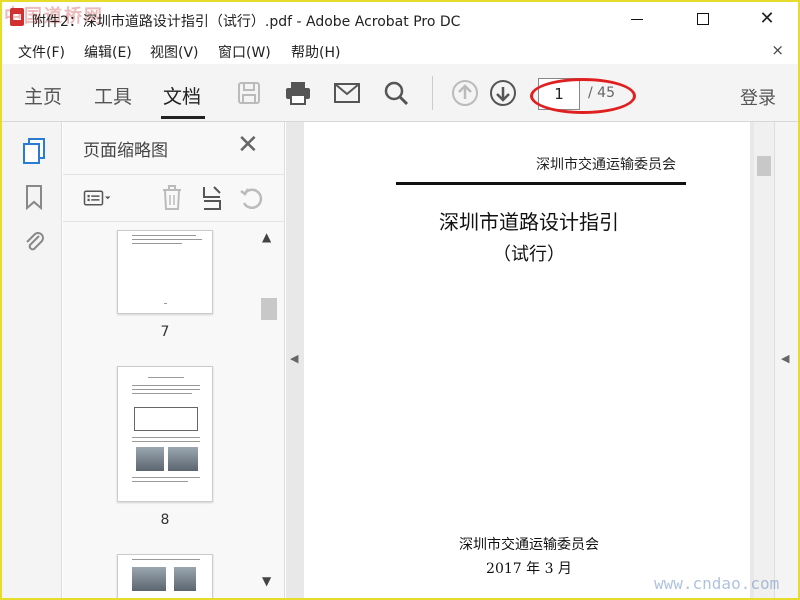  What do you see at coordinates (758, 97) in the screenshot?
I see `login-button: 登录` at bounding box center [758, 97].